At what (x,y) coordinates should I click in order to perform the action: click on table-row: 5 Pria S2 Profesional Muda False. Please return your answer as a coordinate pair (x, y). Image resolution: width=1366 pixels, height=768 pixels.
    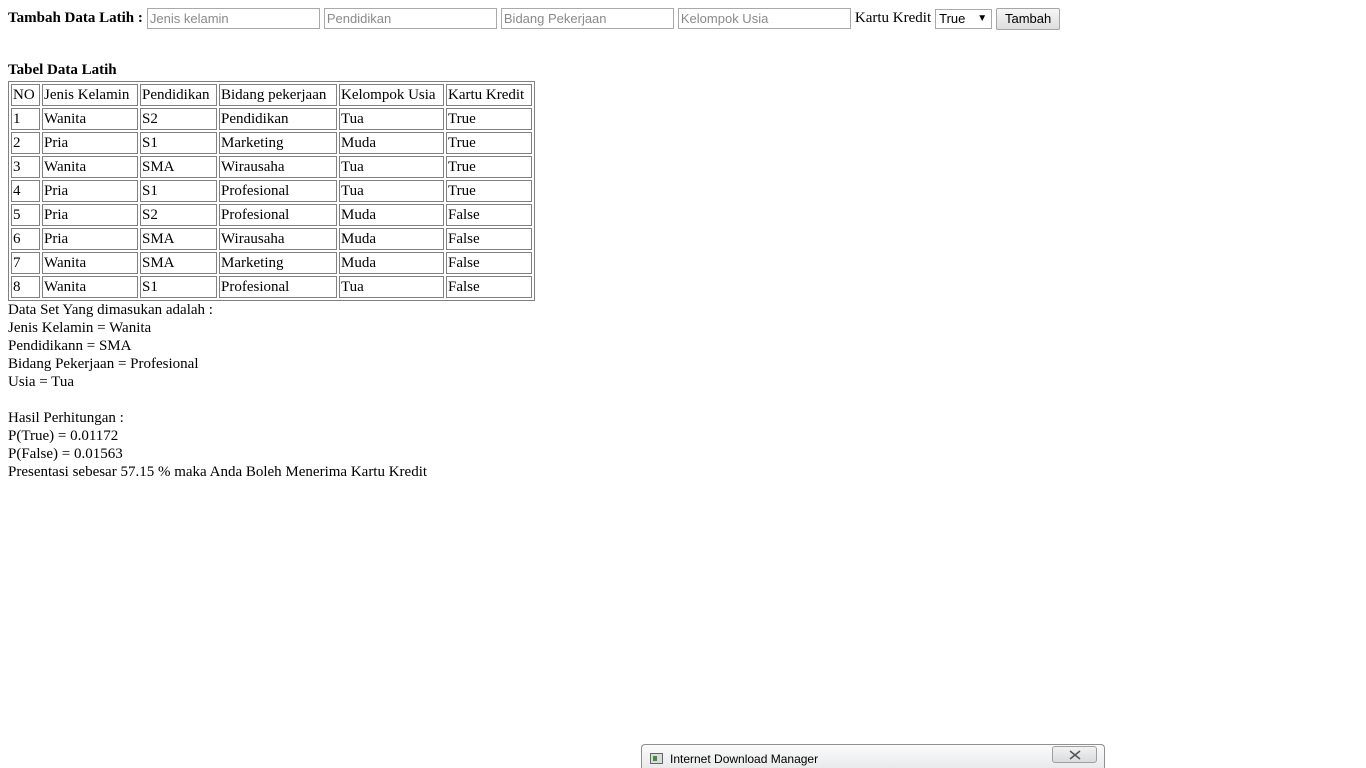
    Looking at the image, I should click on (271, 215).